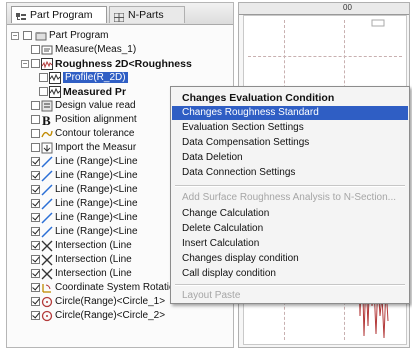  What do you see at coordinates (290, 143) in the screenshot?
I see `menu-item-data-compensation-settings: Data Compensation Settings` at bounding box center [290, 143].